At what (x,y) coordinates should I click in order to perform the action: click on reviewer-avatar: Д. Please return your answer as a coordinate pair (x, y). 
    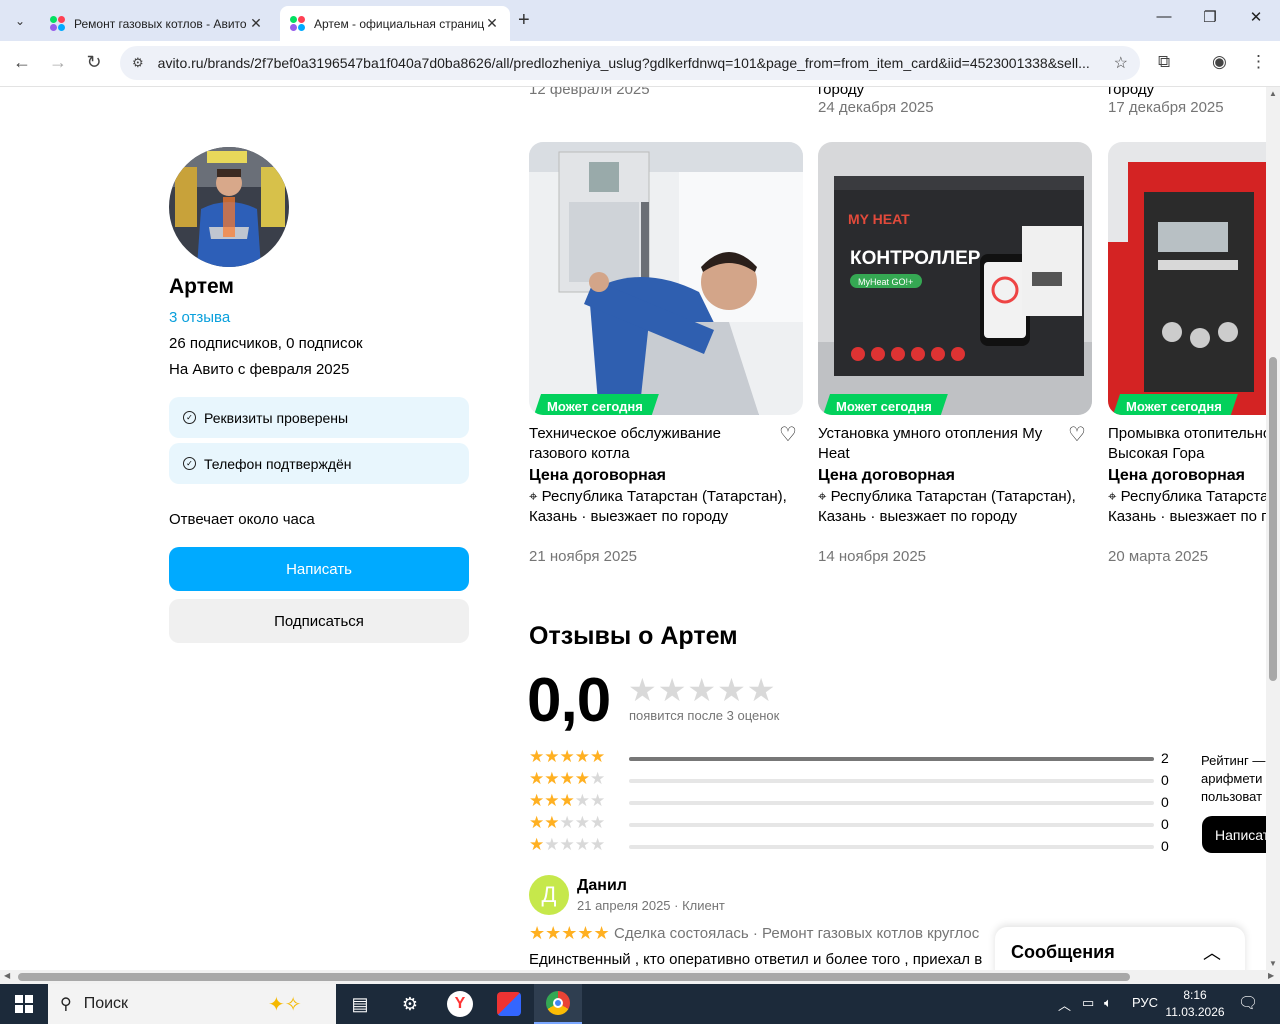
    Looking at the image, I should click on (549, 895).